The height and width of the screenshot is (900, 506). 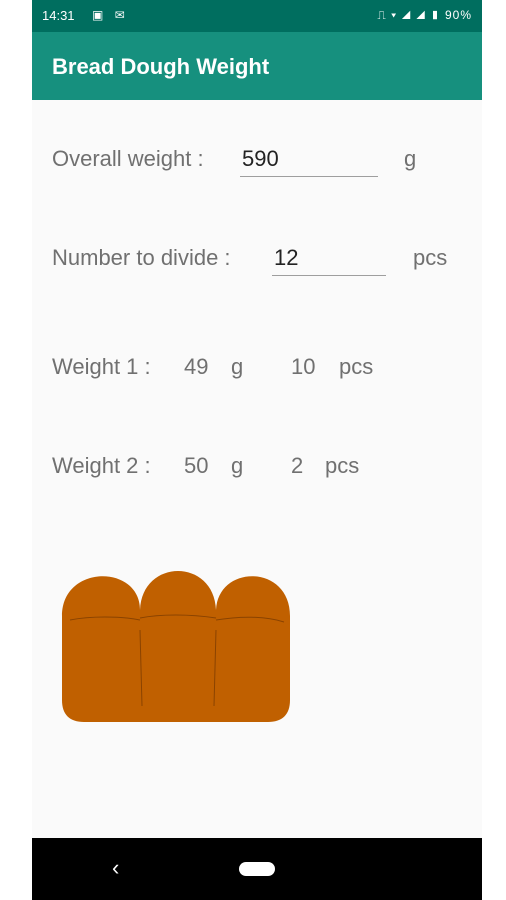 I want to click on number-to-divide-value: 12, so click(x=286, y=257).